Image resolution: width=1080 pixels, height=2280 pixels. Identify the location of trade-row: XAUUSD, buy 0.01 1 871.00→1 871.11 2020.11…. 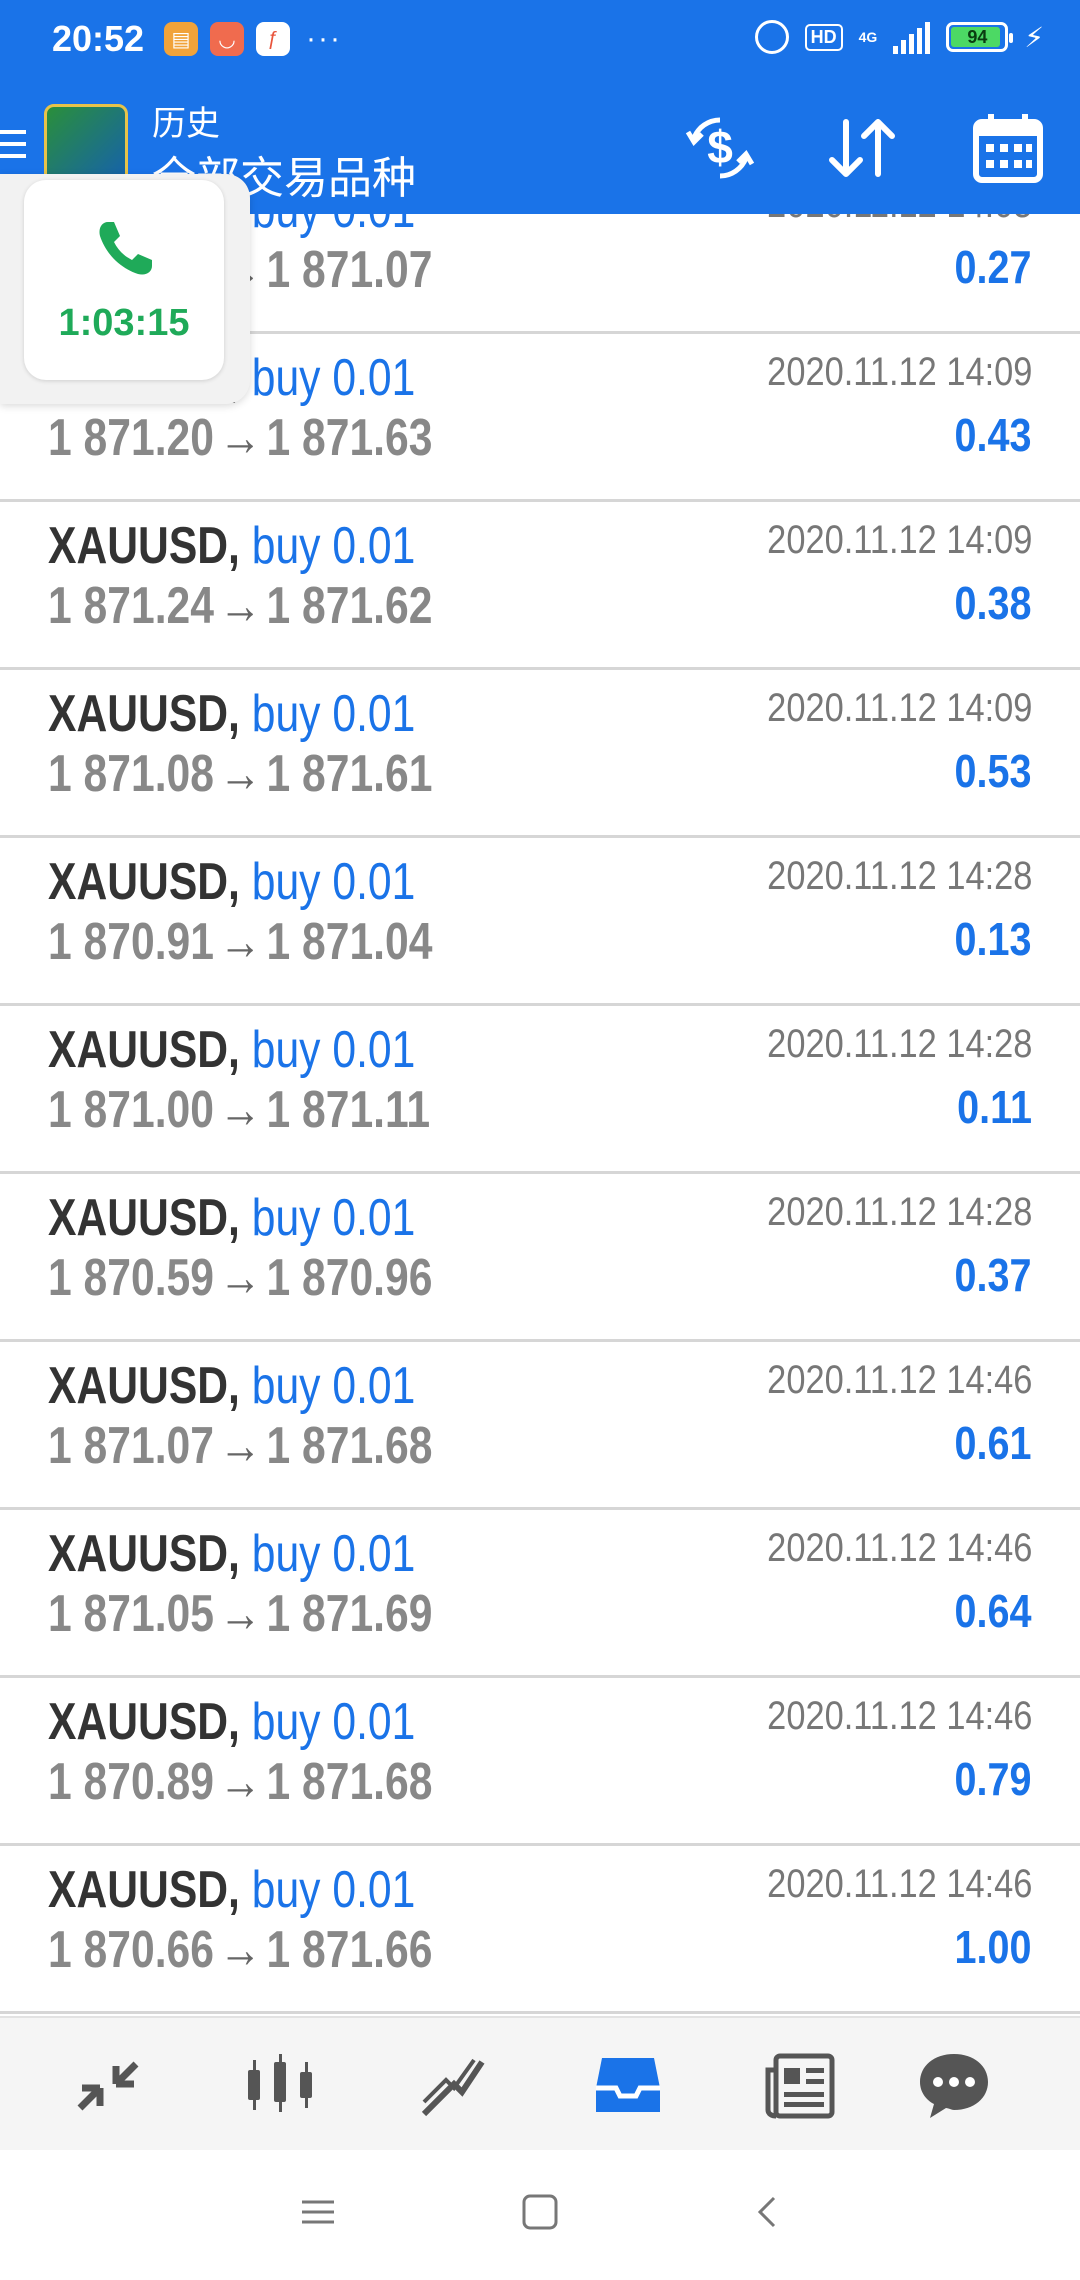
(540, 1091).